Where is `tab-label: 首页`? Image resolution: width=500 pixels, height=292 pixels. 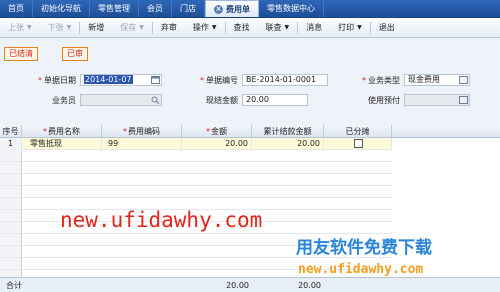 tab-label: 首页 is located at coordinates (16, 8).